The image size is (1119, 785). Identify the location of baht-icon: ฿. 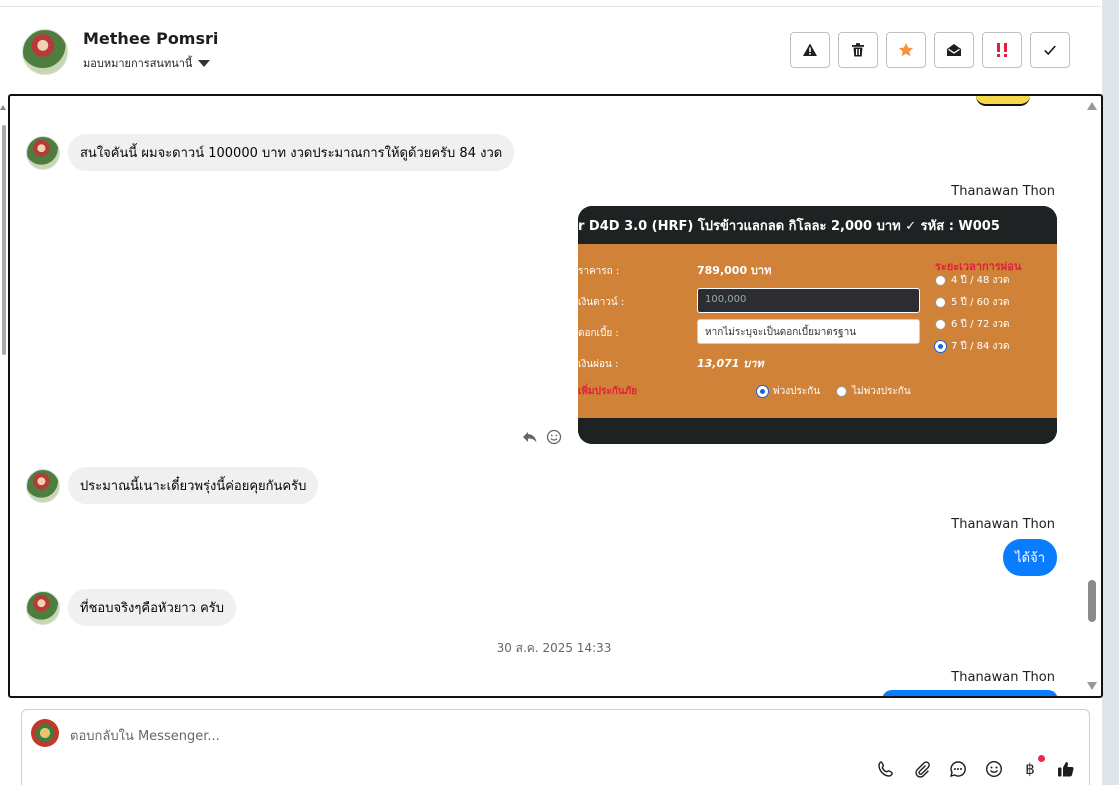
(1032, 767).